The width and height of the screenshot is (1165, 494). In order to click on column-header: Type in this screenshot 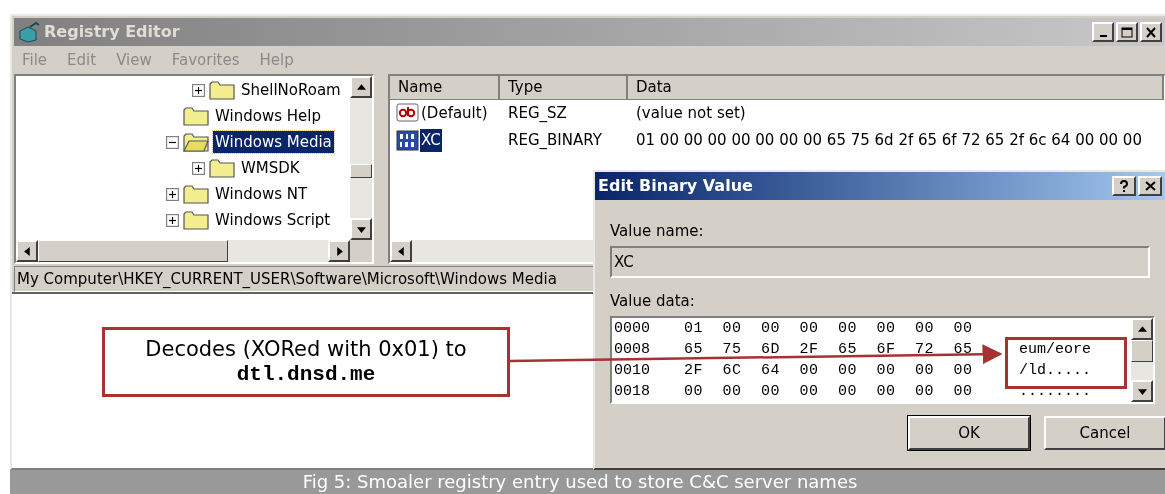, I will do `click(564, 88)`.